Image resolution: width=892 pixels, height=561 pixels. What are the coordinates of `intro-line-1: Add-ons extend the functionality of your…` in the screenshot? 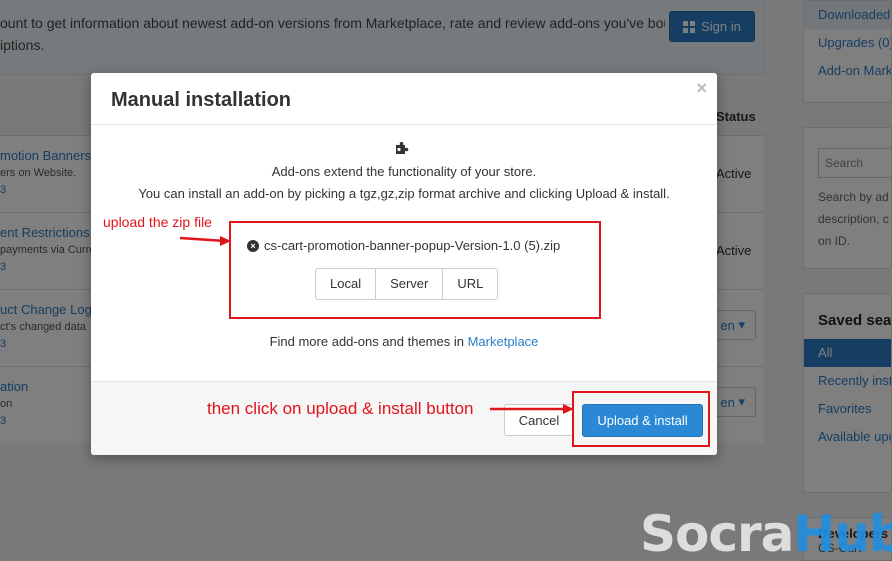 It's located at (404, 171).